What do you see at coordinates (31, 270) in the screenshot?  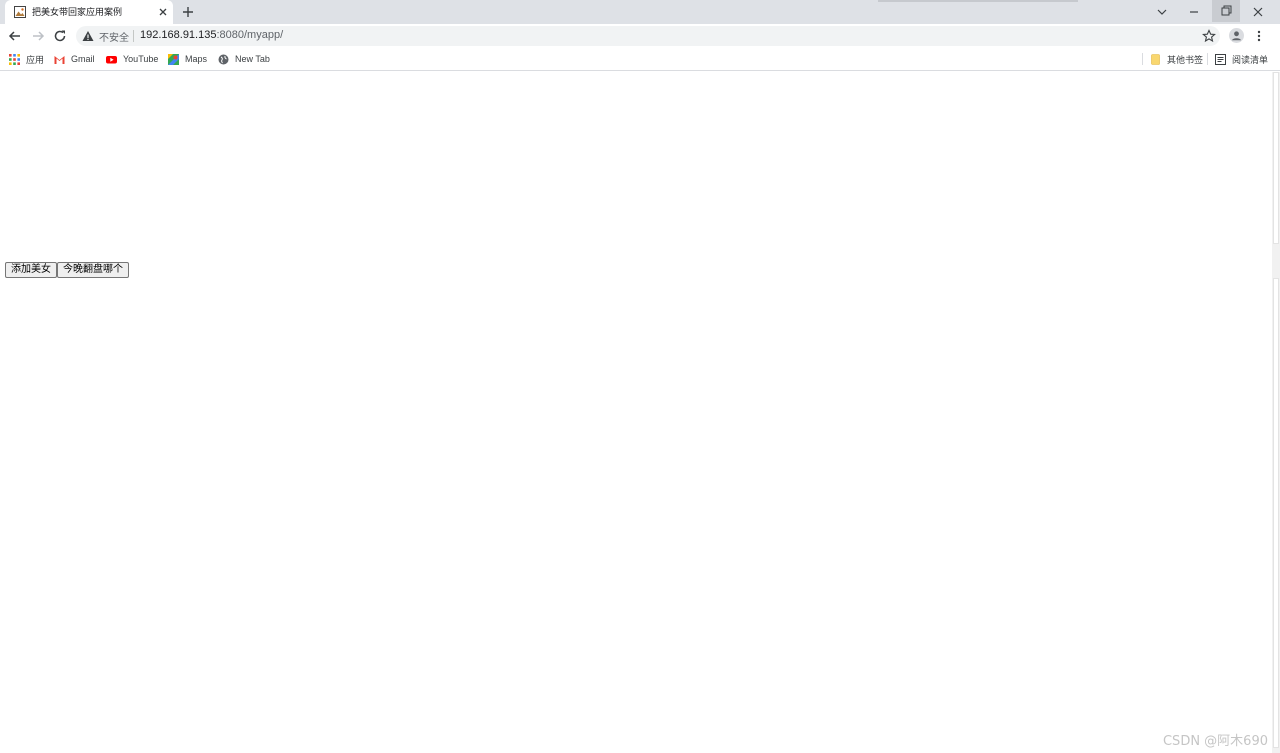 I see `add-beauty-button: 添加美女` at bounding box center [31, 270].